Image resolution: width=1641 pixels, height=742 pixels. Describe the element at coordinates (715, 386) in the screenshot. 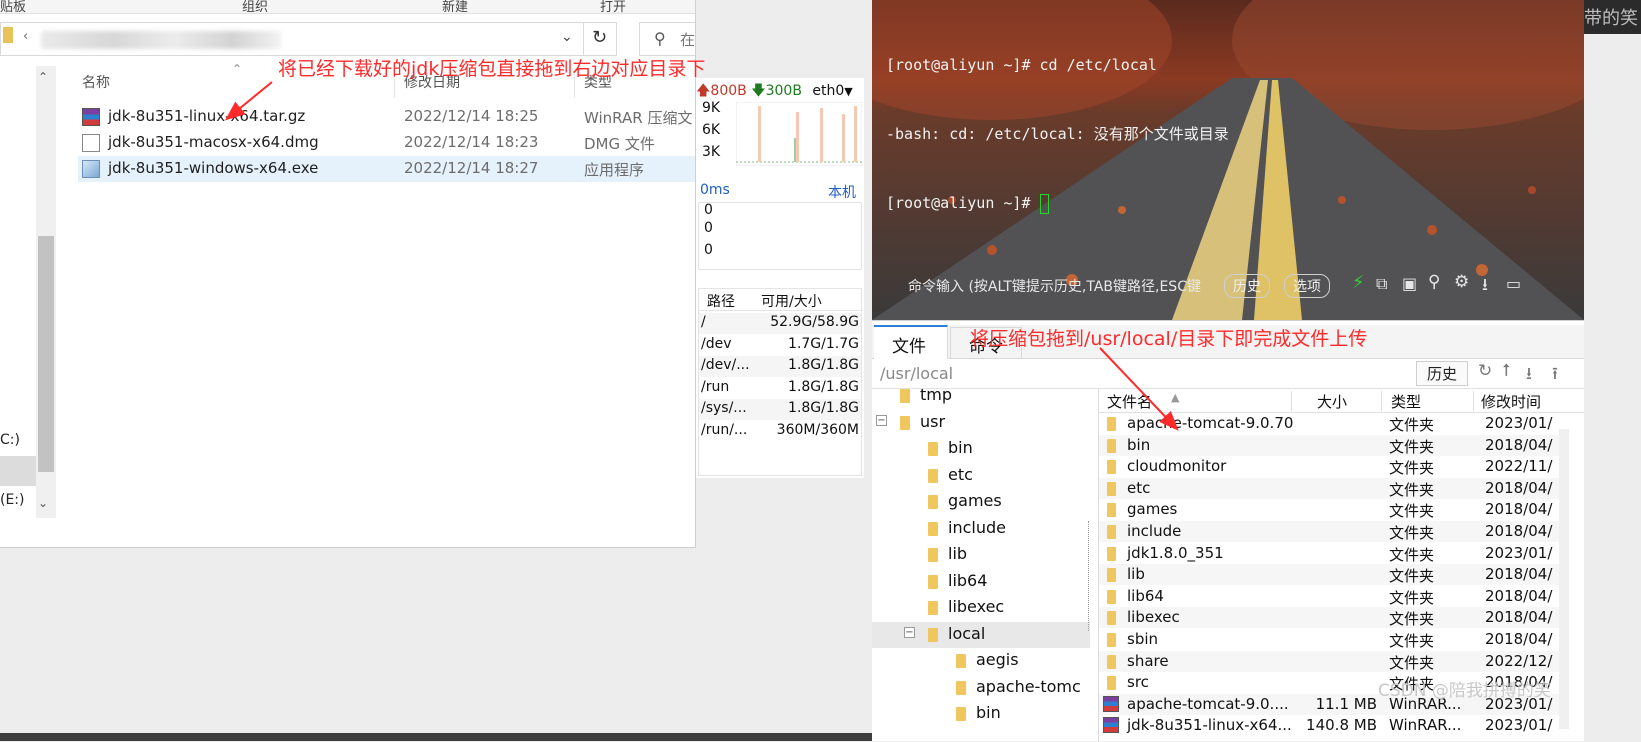

I see `disk-path: /run` at that location.